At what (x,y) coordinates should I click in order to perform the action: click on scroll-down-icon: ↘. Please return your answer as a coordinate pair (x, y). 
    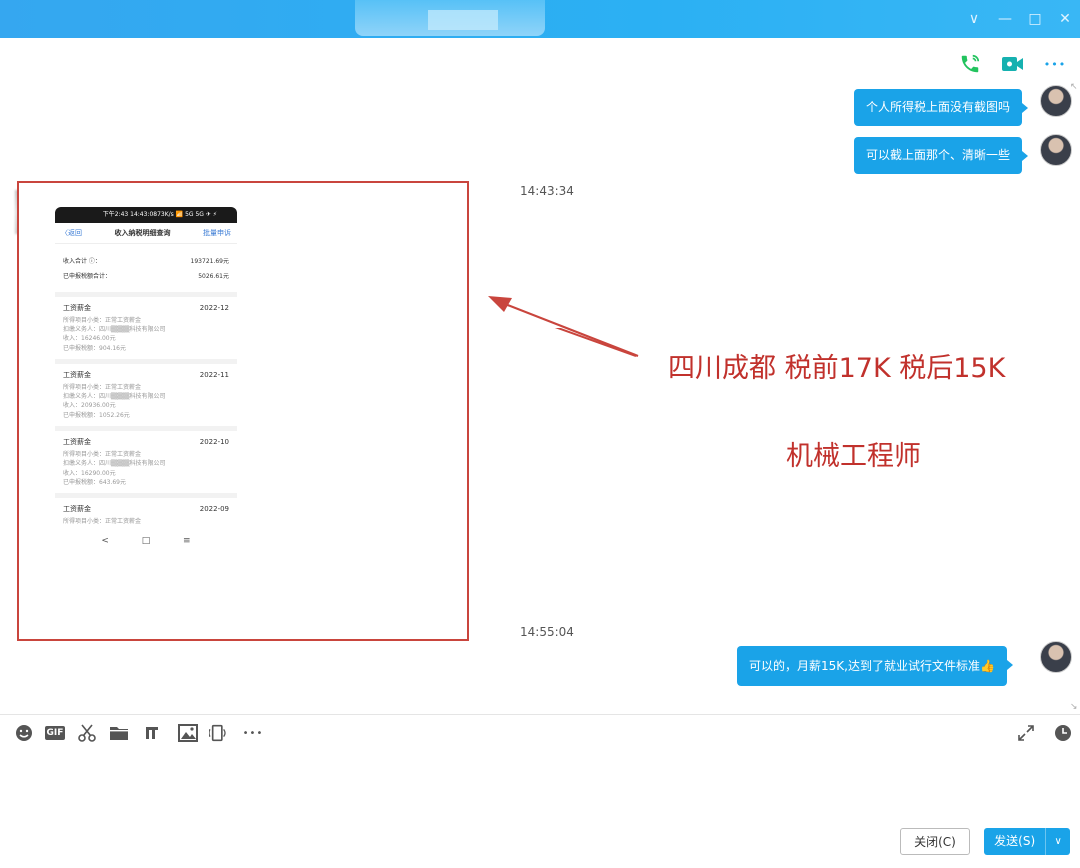
    Looking at the image, I should click on (1074, 707).